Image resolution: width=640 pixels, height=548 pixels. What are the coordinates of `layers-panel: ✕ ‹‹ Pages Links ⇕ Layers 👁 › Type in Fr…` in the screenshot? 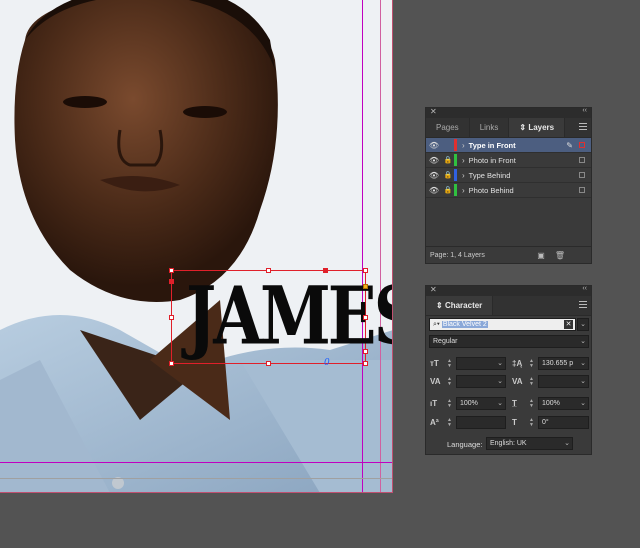 It's located at (508, 185).